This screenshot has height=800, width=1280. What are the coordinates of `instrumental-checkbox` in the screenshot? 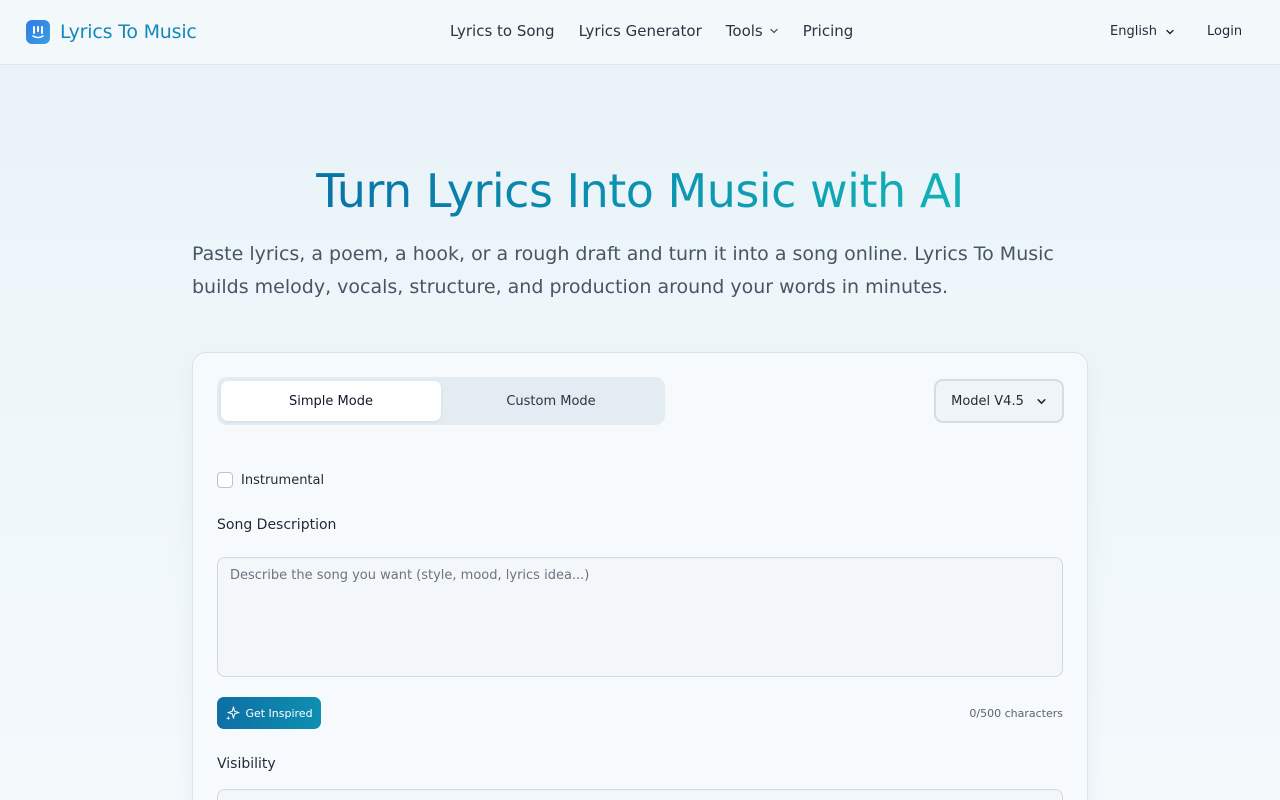 It's located at (225, 480).